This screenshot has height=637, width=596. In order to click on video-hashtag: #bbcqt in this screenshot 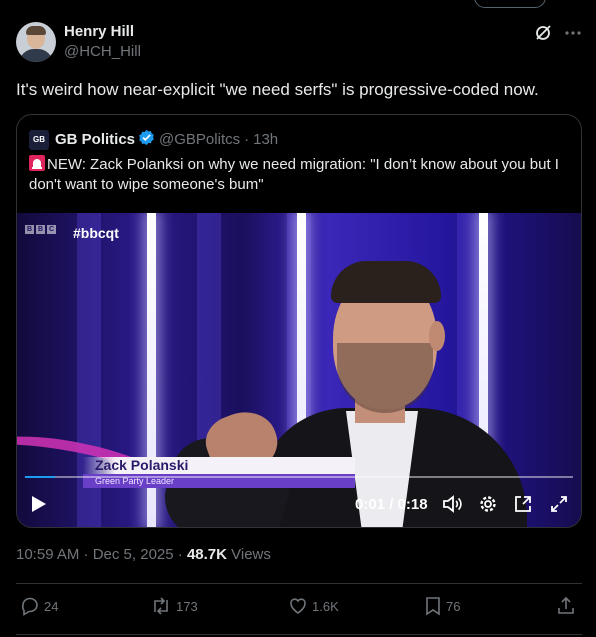, I will do `click(96, 233)`.